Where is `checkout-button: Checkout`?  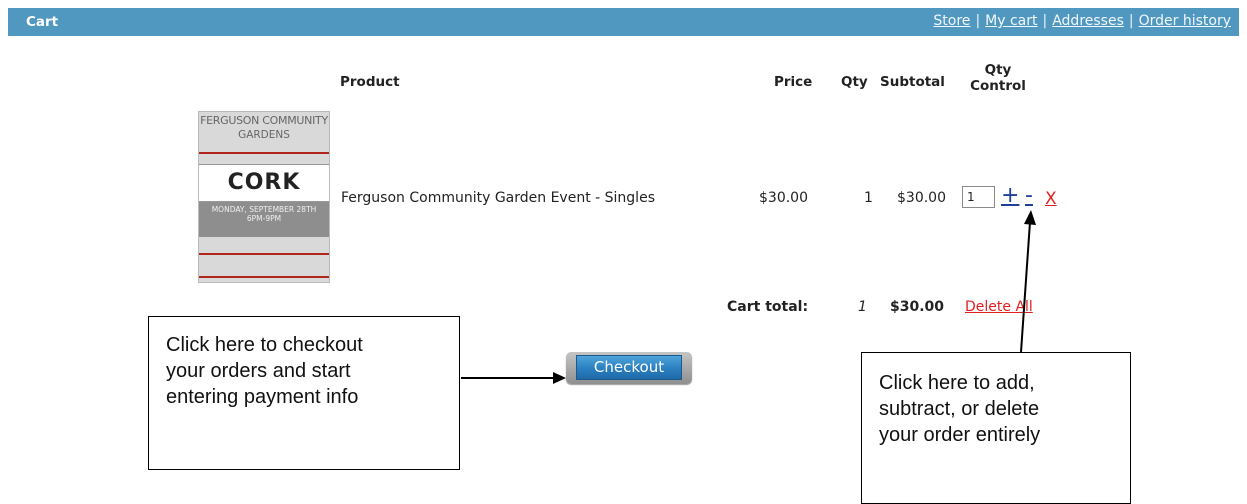 checkout-button: Checkout is located at coordinates (629, 368).